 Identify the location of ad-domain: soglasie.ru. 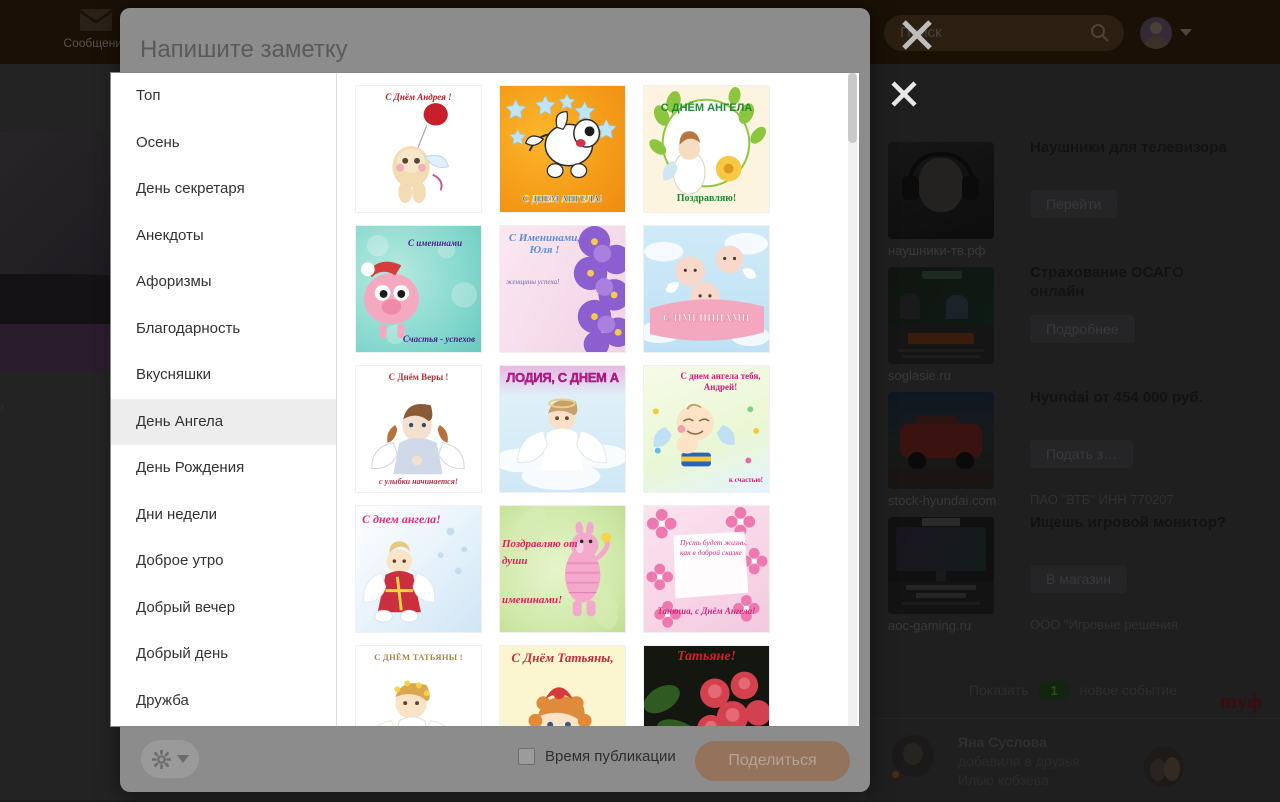
(919, 375).